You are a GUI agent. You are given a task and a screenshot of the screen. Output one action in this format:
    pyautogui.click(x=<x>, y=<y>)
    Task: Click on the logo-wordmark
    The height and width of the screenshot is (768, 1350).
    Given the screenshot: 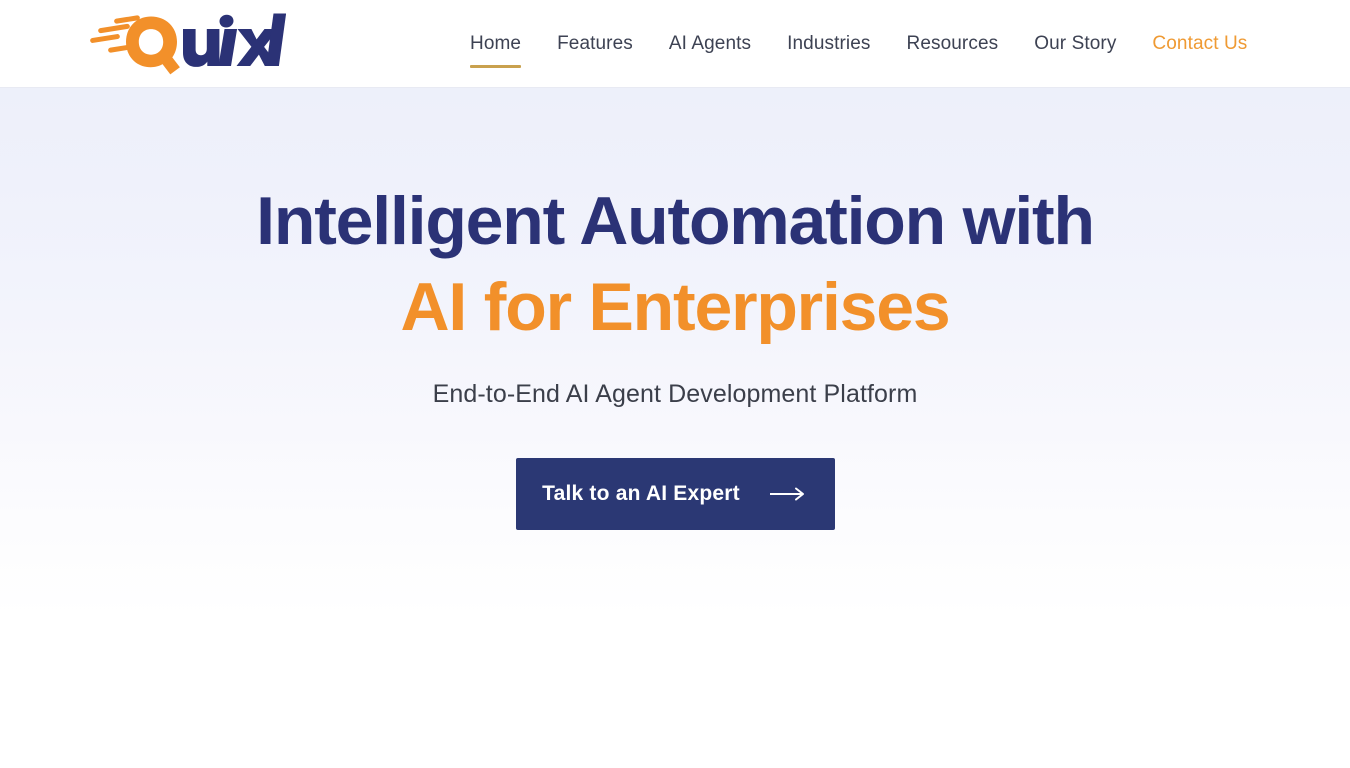 What is the action you would take?
    pyautogui.click(x=234, y=40)
    